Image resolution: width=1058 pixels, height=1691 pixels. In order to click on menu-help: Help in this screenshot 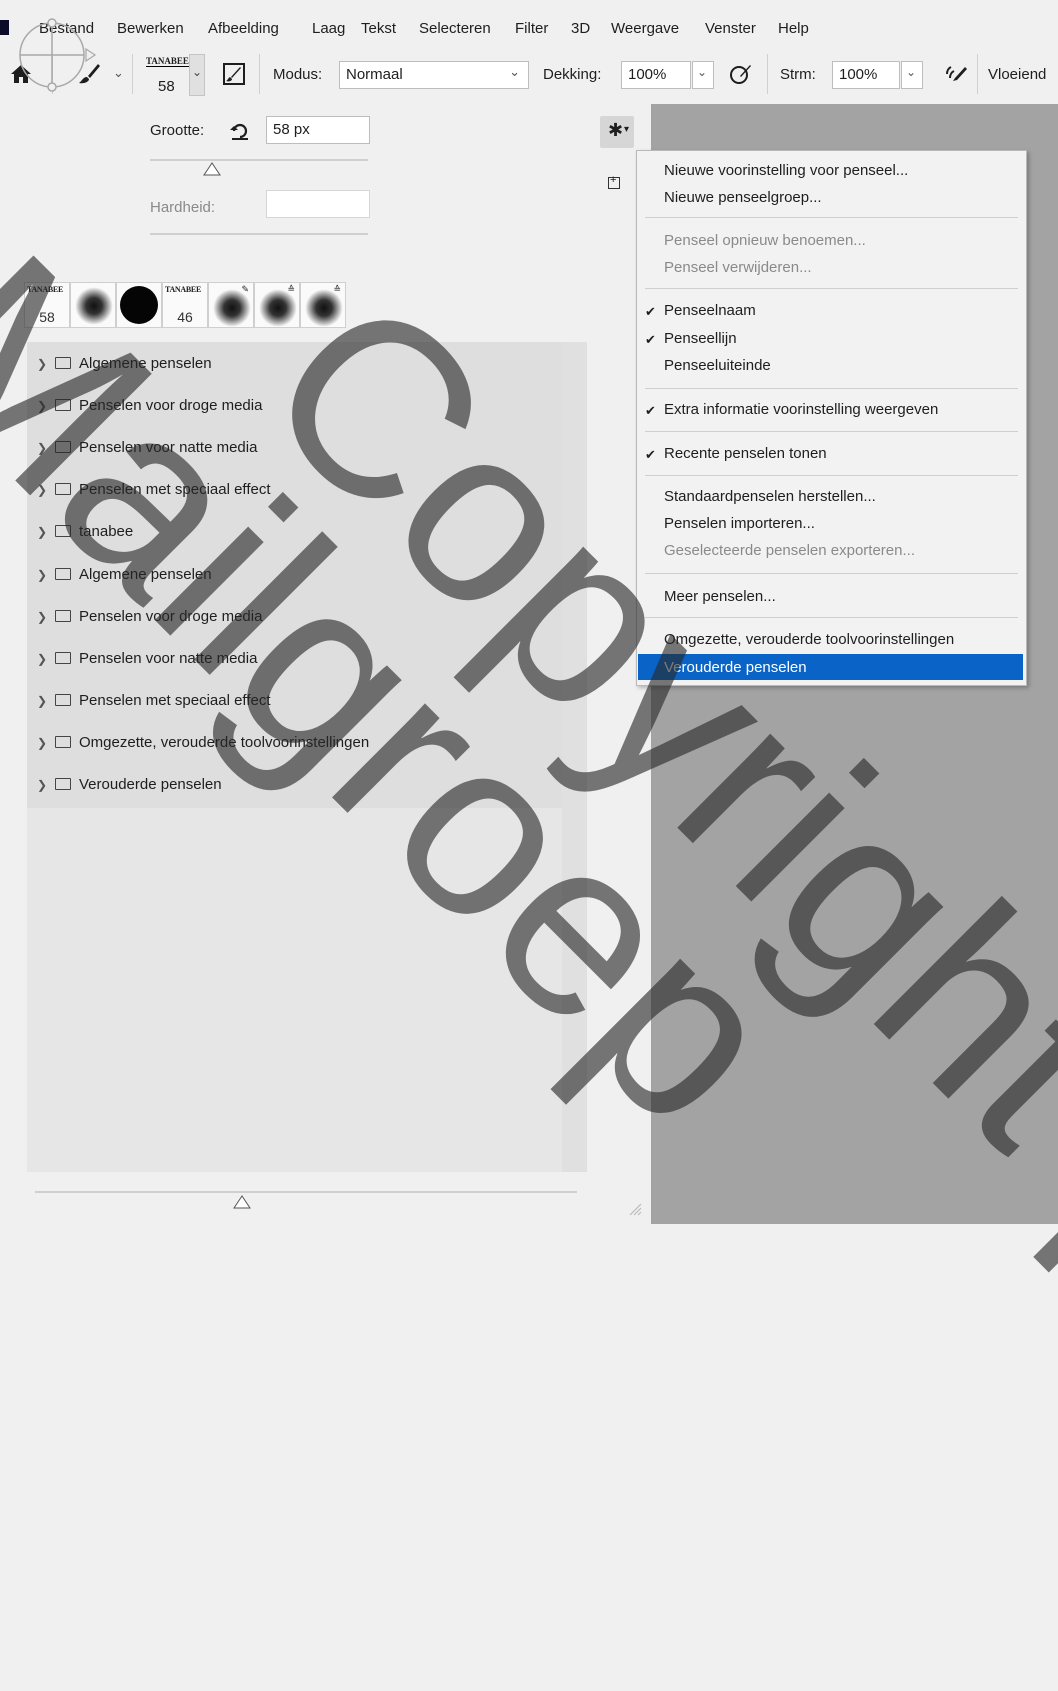, I will do `click(793, 28)`.